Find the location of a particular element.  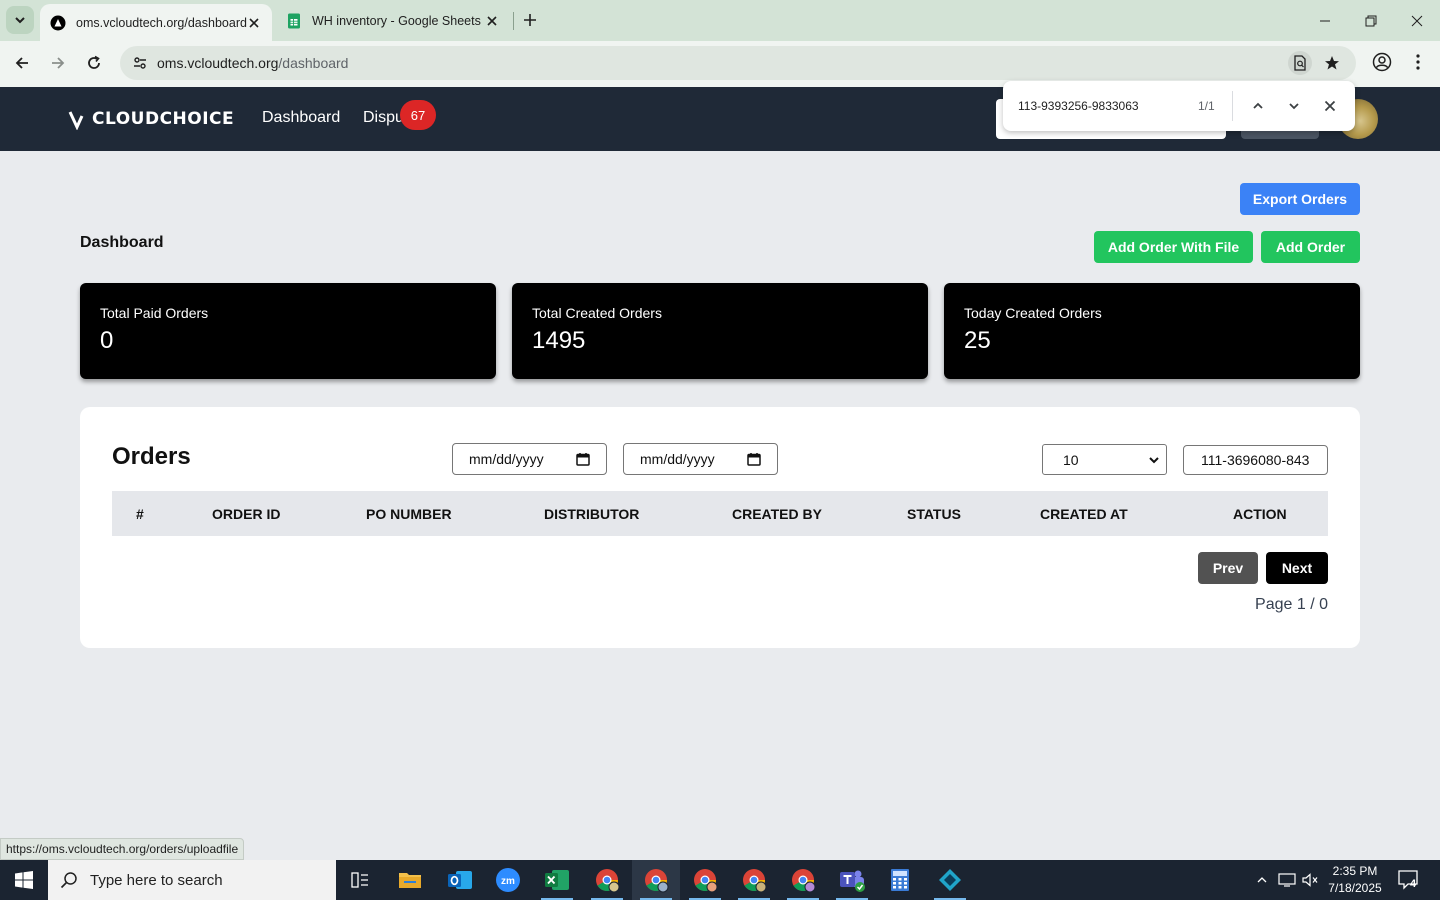

date-to-input: mm/dd/yyyy is located at coordinates (700, 459).